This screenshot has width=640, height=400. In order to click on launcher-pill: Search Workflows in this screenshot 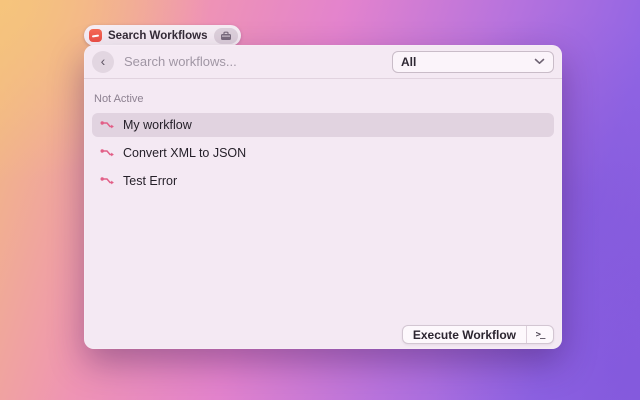, I will do `click(162, 35)`.